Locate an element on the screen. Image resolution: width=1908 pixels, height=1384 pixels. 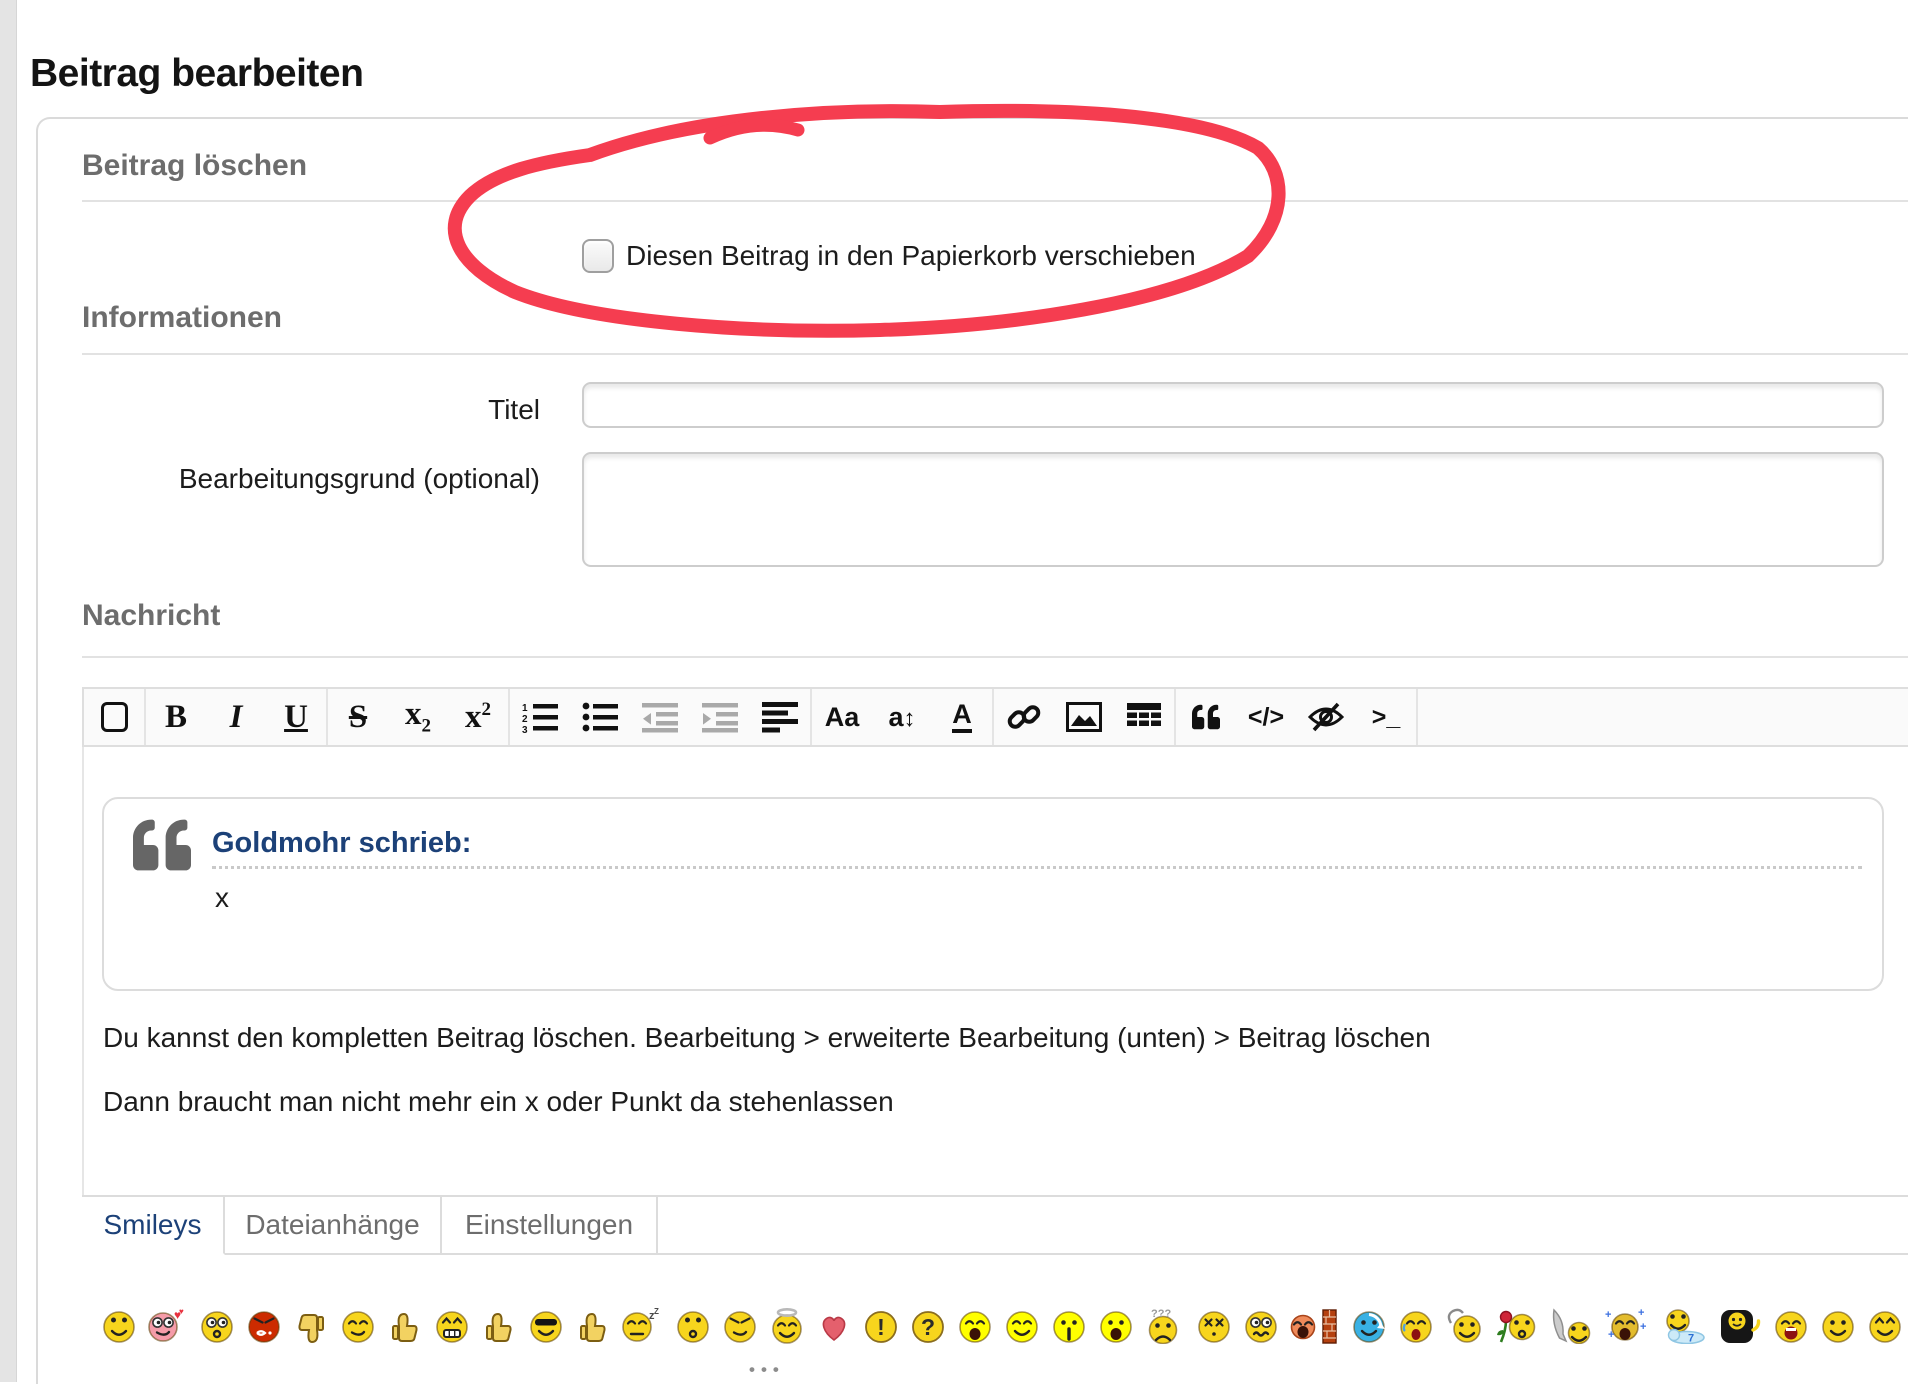
section-title-delete: Beitrag löschen is located at coordinates (195, 165).